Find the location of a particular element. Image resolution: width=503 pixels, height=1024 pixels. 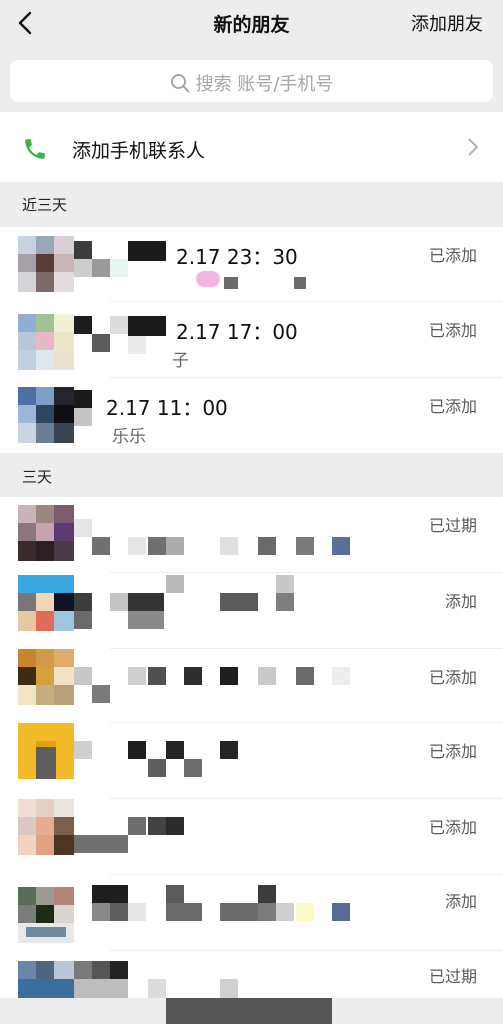

request-message: 乐乐 is located at coordinates (129, 437).